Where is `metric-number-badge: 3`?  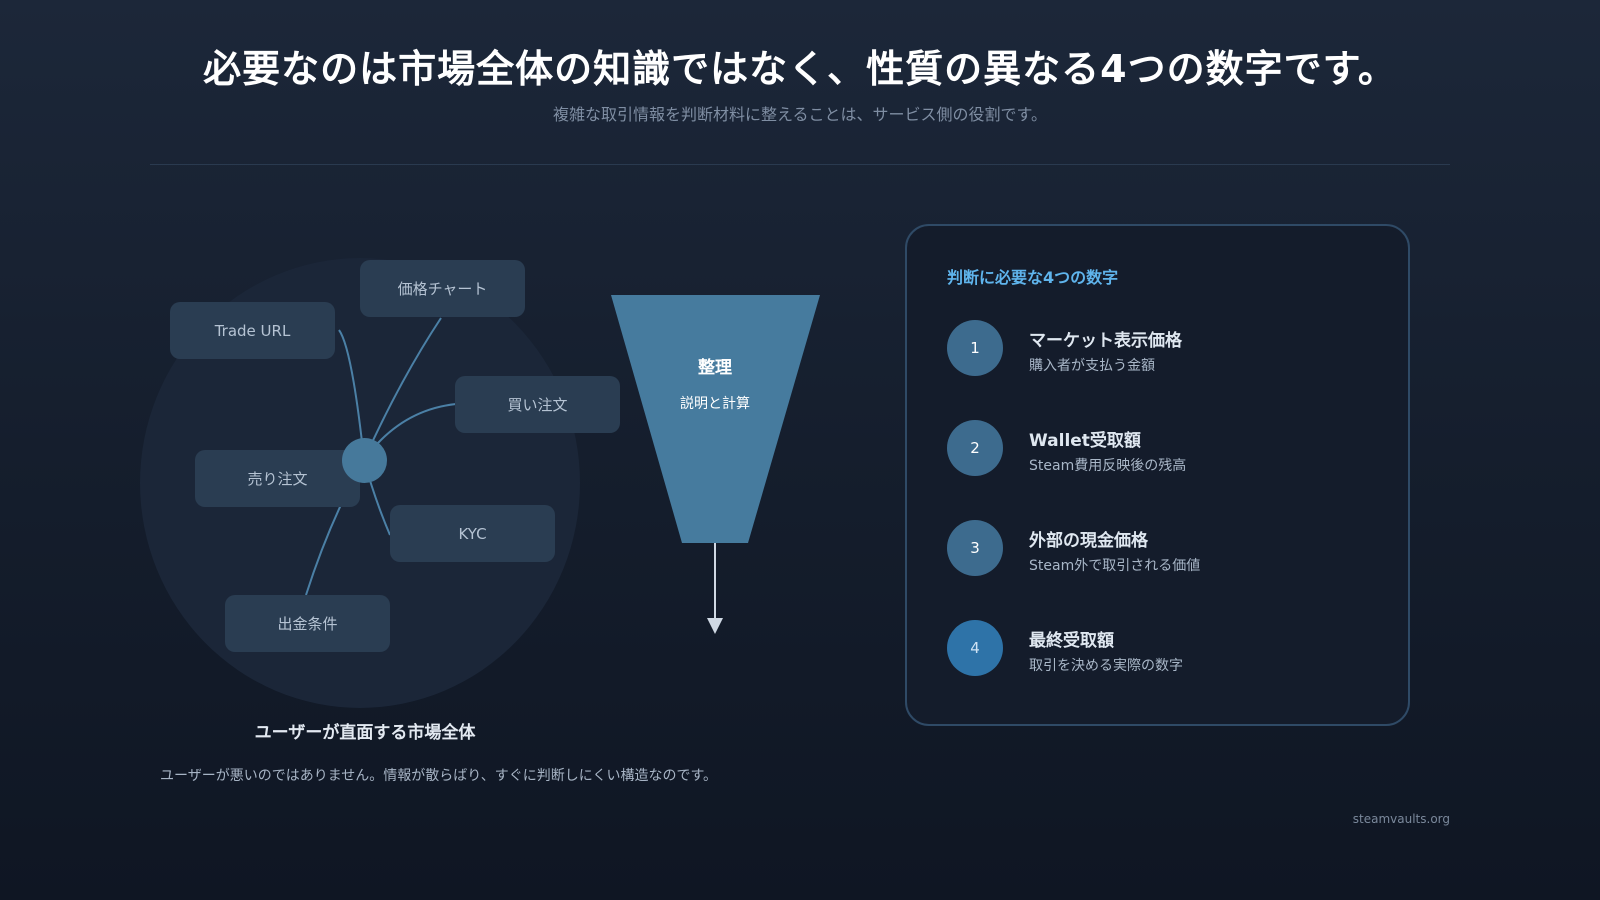
metric-number-badge: 3 is located at coordinates (975, 548).